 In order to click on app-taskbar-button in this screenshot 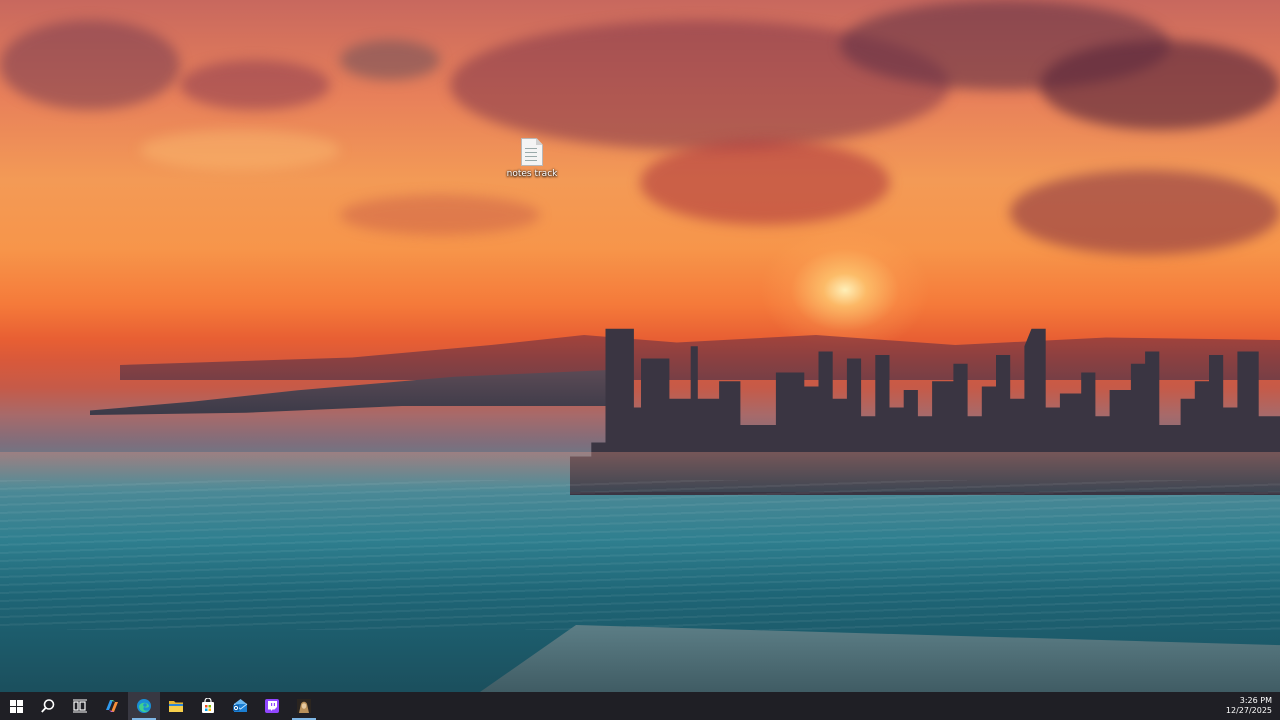, I will do `click(304, 706)`.